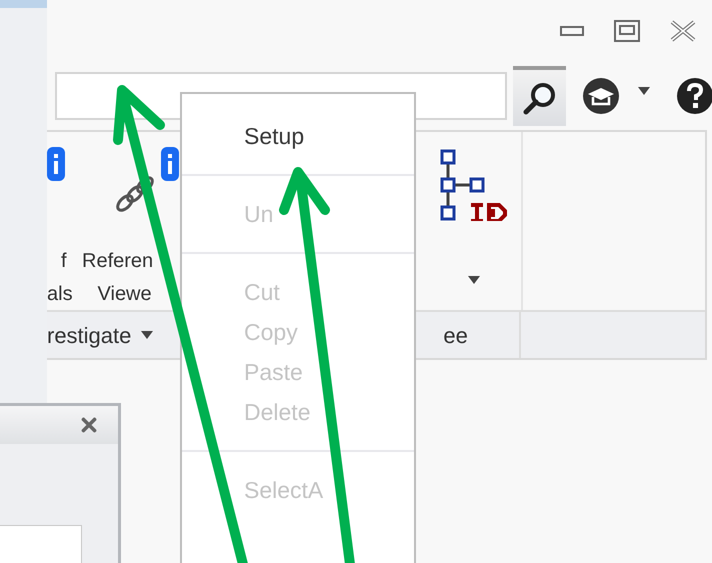  I want to click on minimize-icon, so click(572, 31).